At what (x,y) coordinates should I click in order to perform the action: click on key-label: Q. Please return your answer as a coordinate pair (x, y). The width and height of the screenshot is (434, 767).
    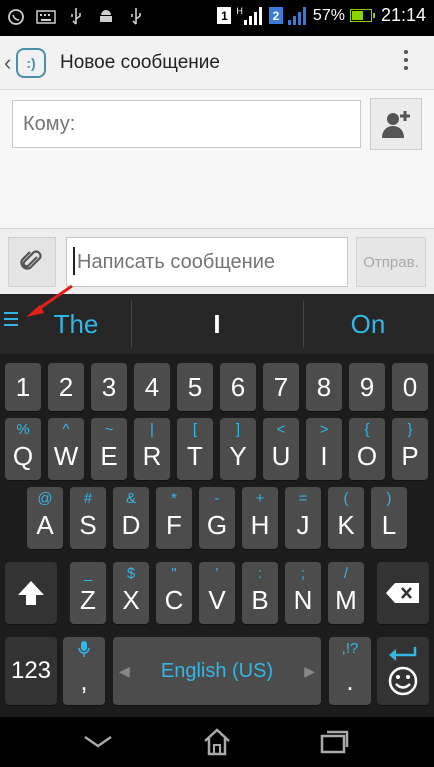
    Looking at the image, I should click on (23, 456).